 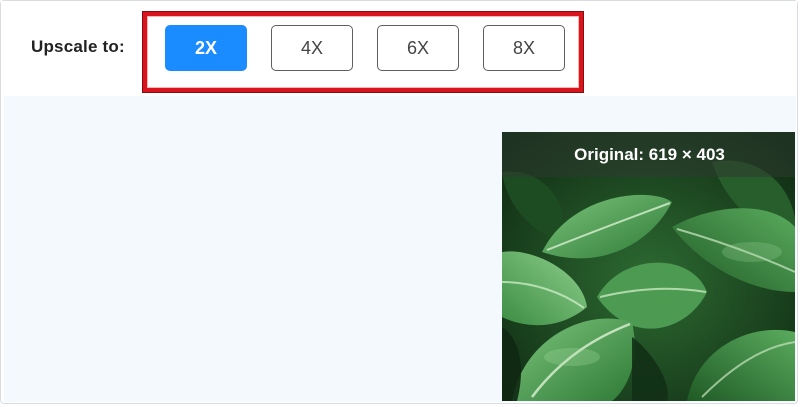 What do you see at coordinates (312, 48) in the screenshot?
I see `scale-4x-button: 4X` at bounding box center [312, 48].